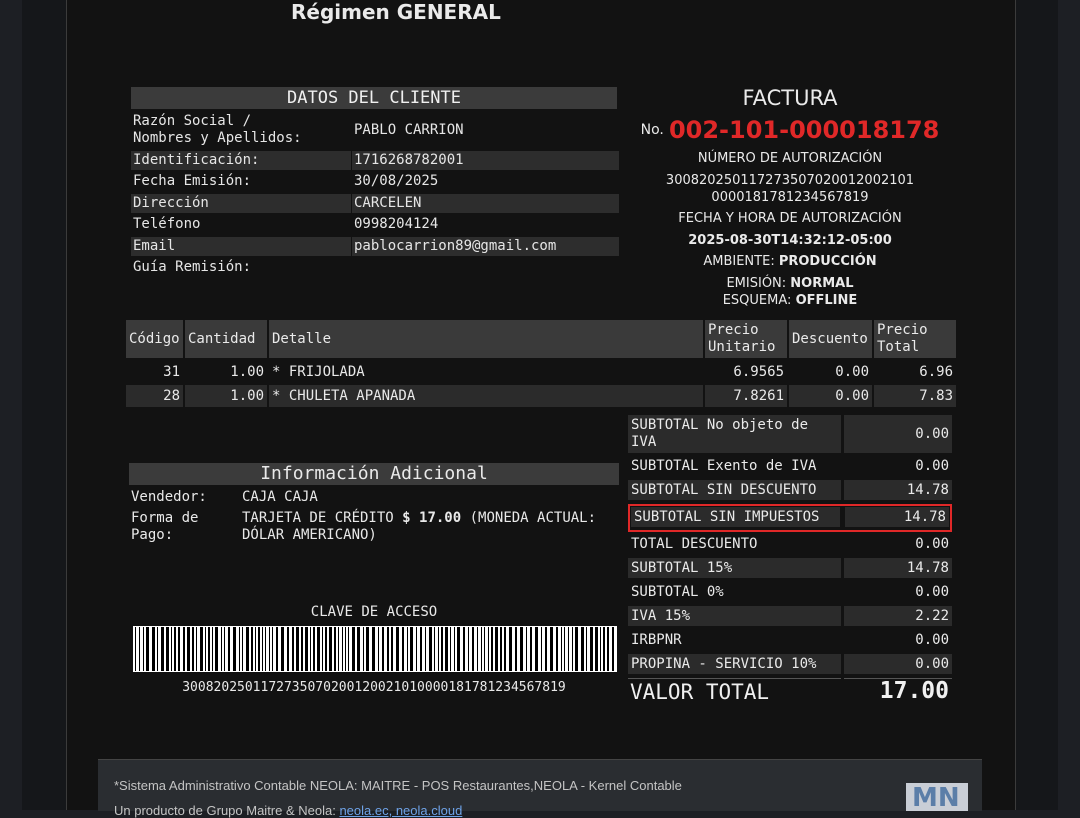 Image resolution: width=1080 pixels, height=818 pixels. I want to click on logo-text: MN, so click(936, 797).